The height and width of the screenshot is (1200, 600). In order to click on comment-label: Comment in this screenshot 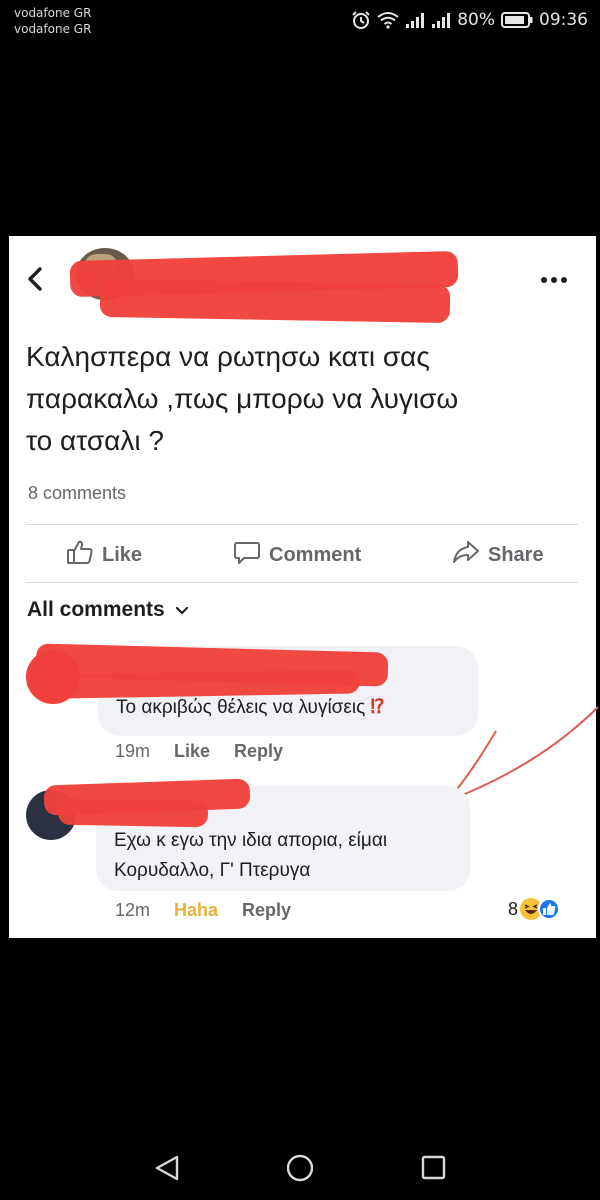, I will do `click(315, 554)`.